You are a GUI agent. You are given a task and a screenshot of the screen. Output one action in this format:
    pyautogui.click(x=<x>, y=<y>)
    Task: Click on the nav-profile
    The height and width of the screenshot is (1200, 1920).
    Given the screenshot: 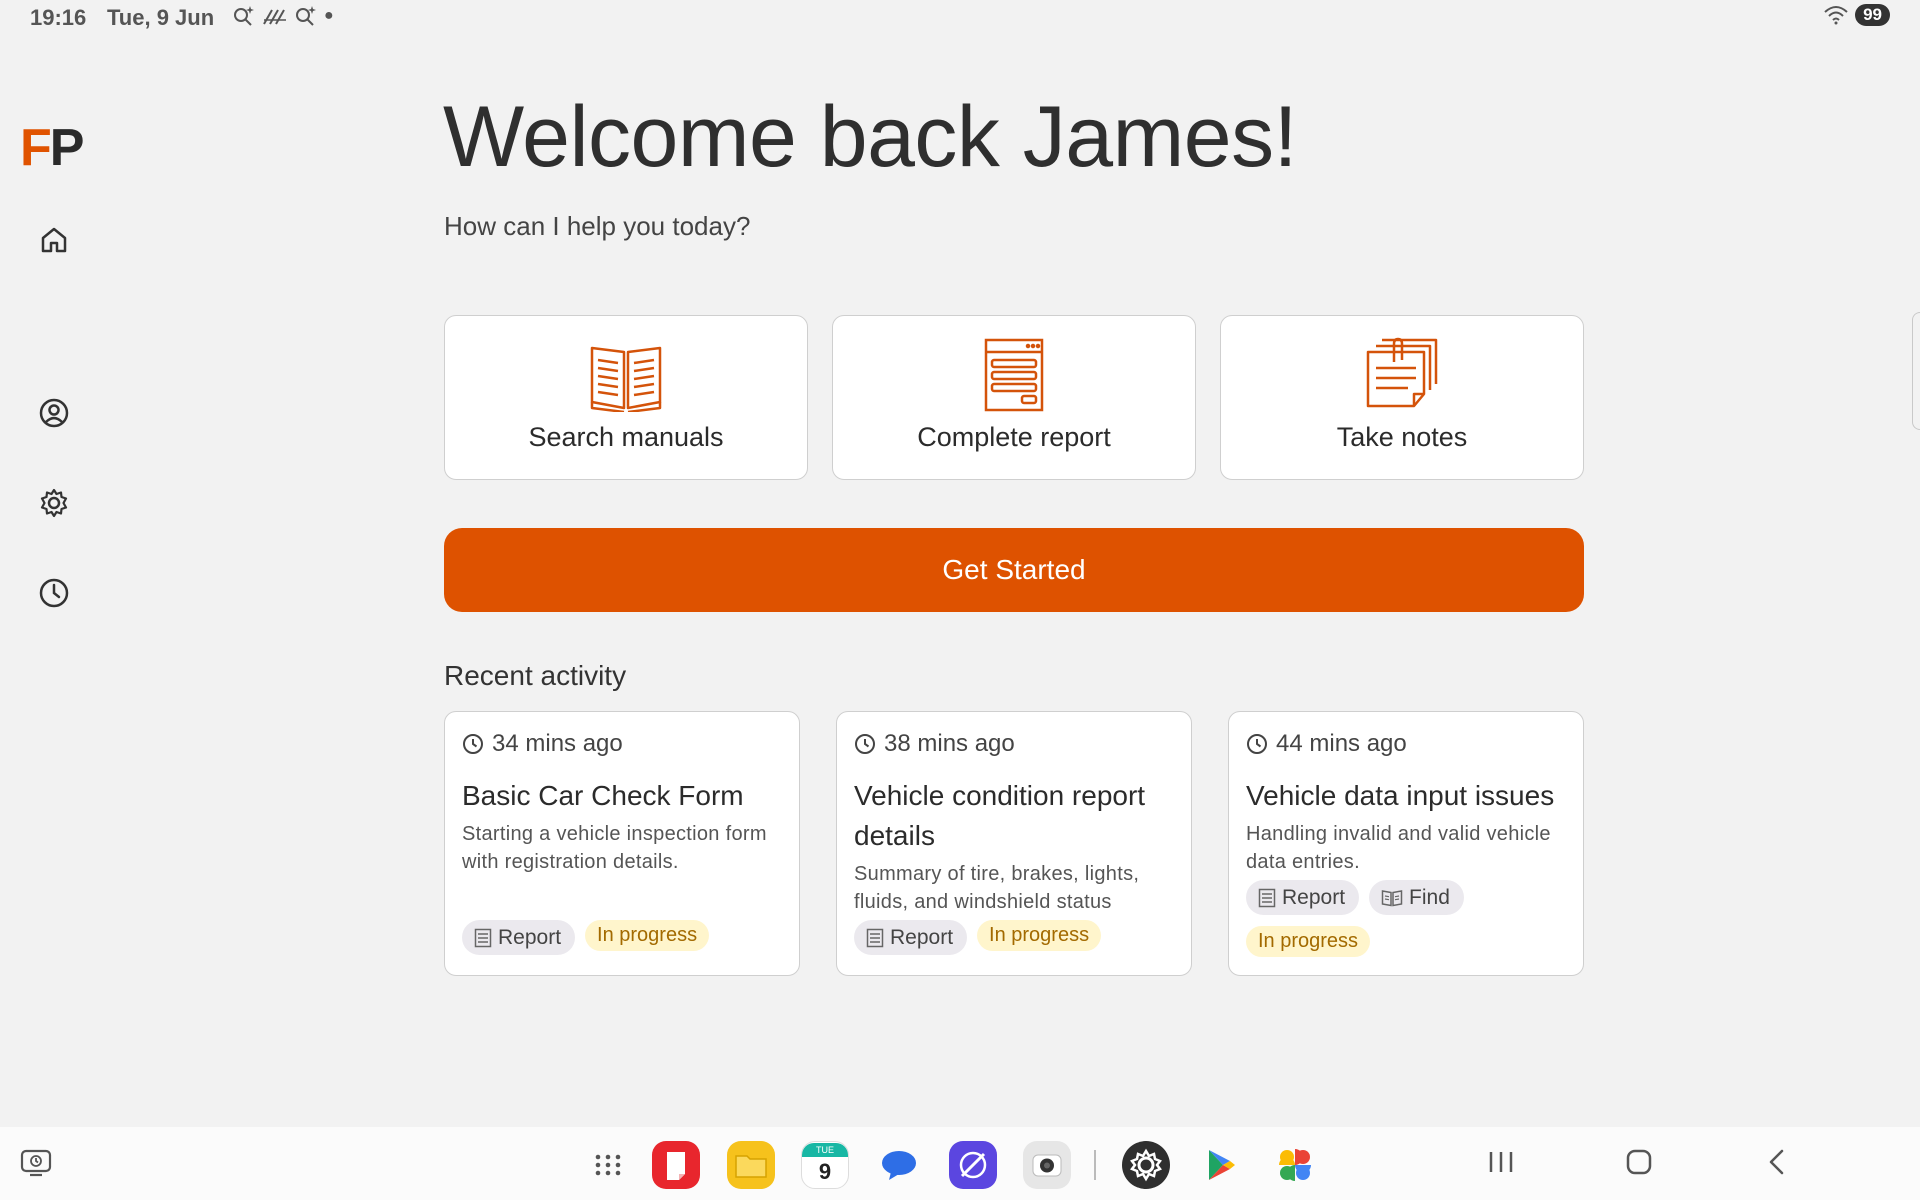 What is the action you would take?
    pyautogui.click(x=54, y=413)
    